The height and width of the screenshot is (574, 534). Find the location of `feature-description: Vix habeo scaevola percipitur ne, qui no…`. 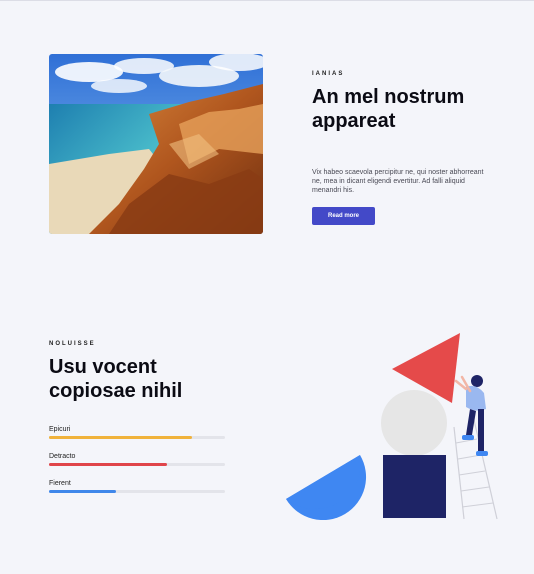

feature-description: Vix habeo scaevola percipitur ne, qui no… is located at coordinates (398, 181).